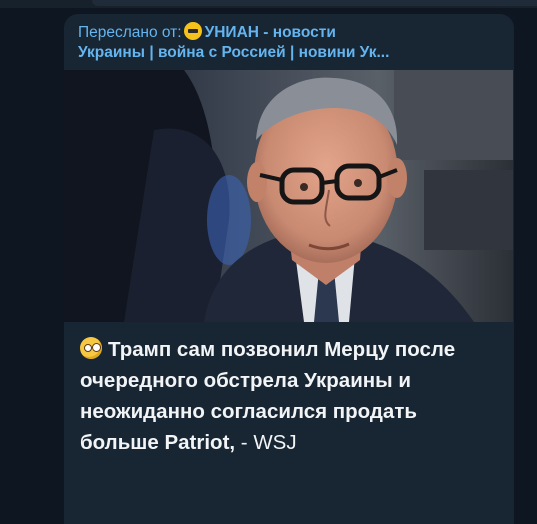  Describe the element at coordinates (266, 442) in the screenshot. I see `attribution-text: - WSJ` at that location.